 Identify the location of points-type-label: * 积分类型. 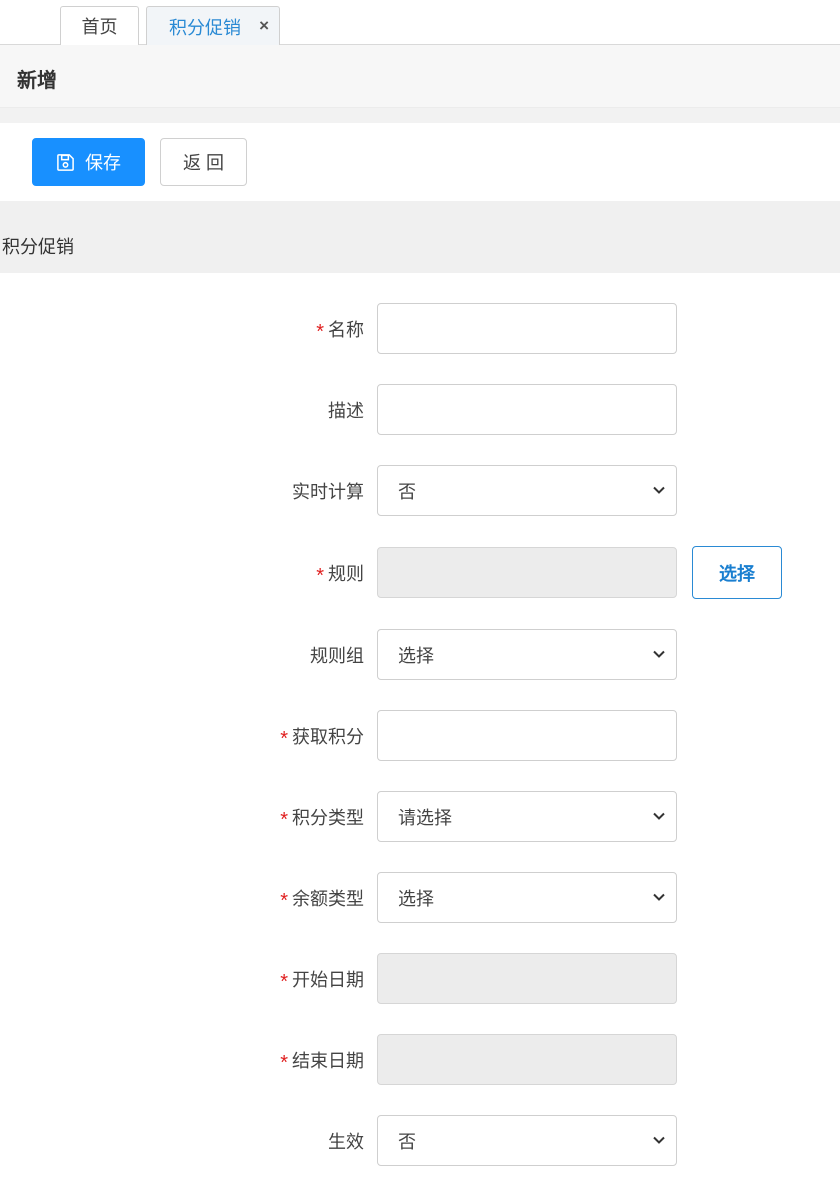
(322, 819).